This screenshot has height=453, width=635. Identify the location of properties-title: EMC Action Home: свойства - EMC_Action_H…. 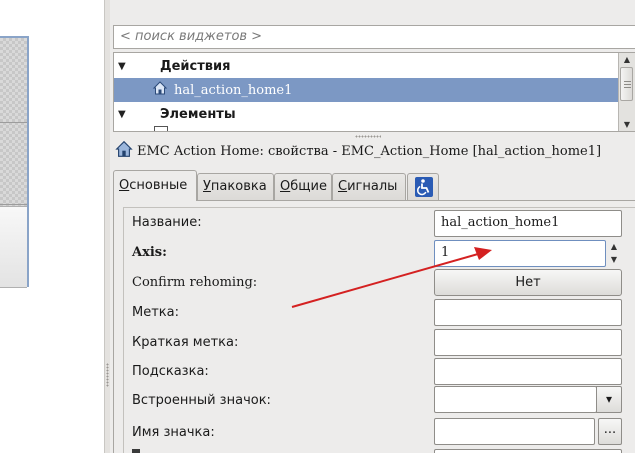
(369, 151).